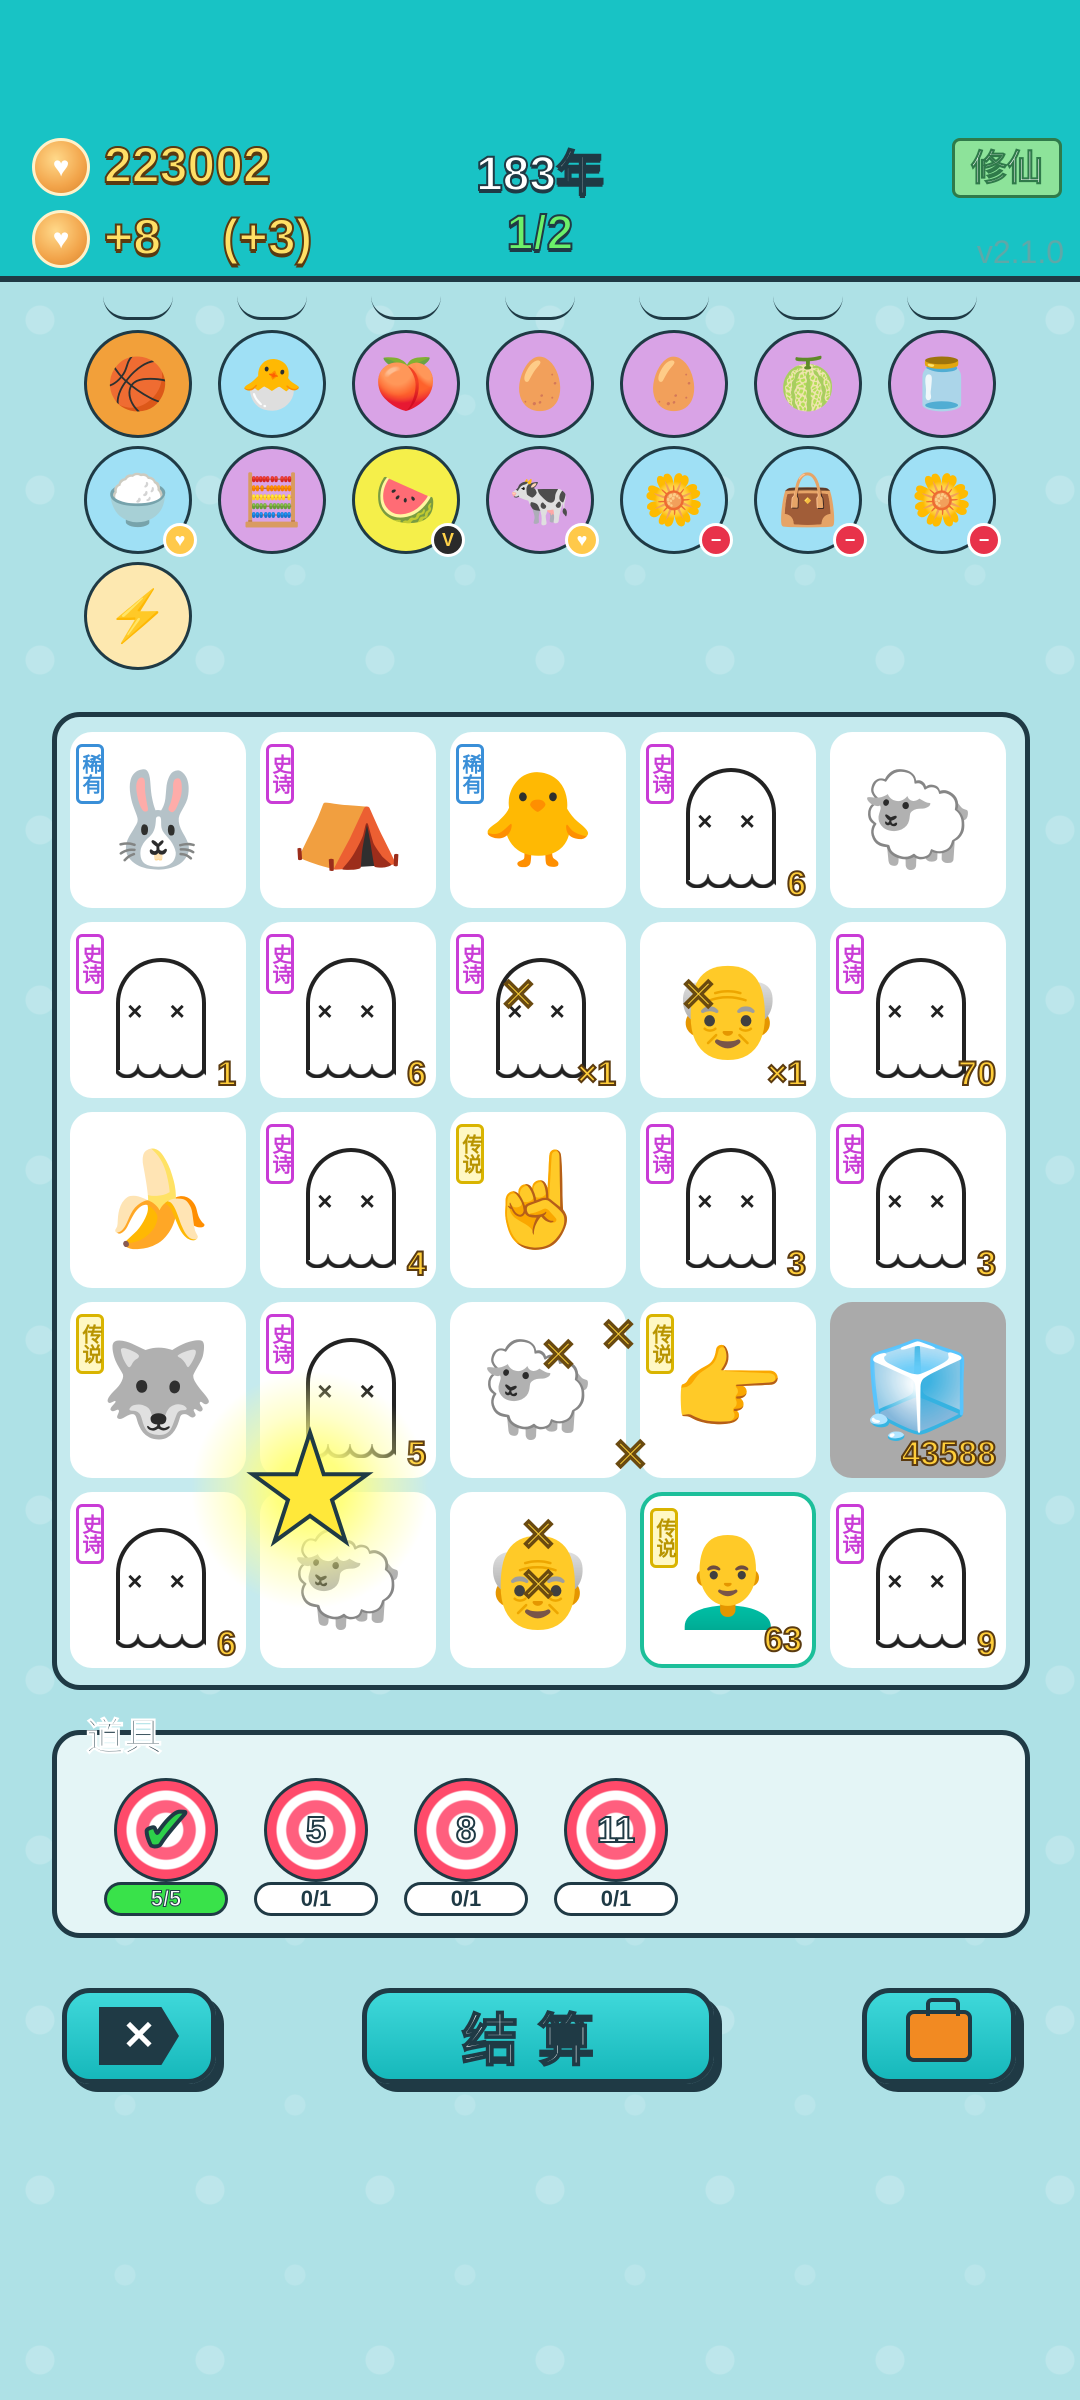 This screenshot has width=1080, height=2400. What do you see at coordinates (272, 384) in the screenshot?
I see `chick-egg-icon: 🐣` at bounding box center [272, 384].